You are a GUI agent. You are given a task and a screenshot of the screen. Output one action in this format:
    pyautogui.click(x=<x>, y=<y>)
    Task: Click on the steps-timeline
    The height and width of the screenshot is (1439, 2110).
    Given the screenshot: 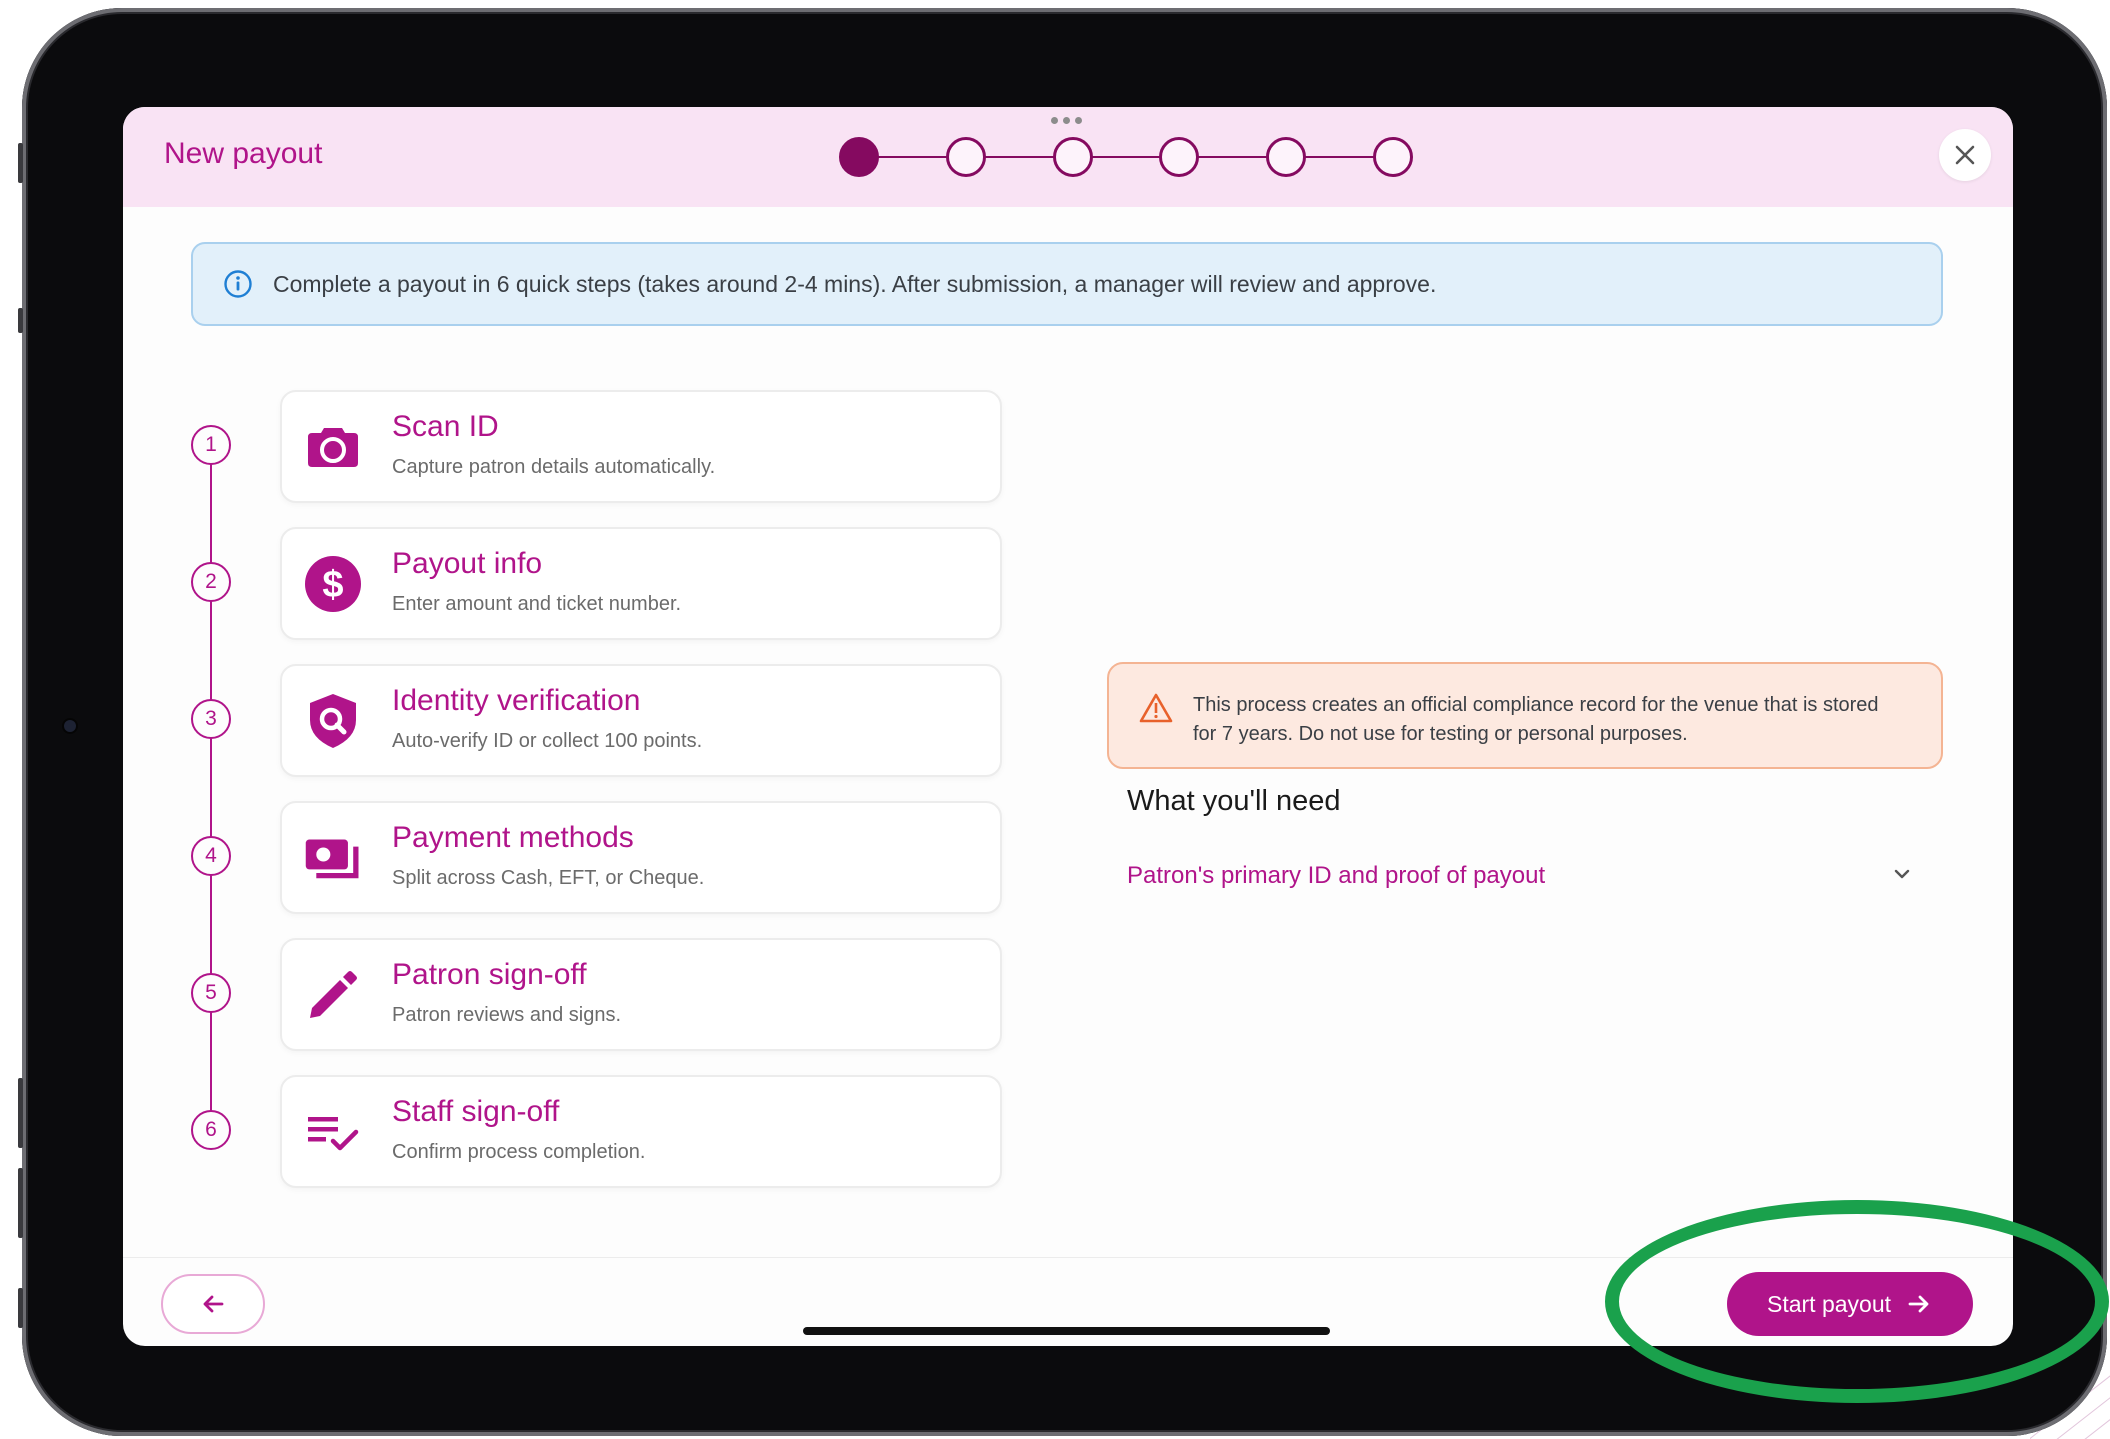 What is the action you would take?
    pyautogui.click(x=211, y=774)
    